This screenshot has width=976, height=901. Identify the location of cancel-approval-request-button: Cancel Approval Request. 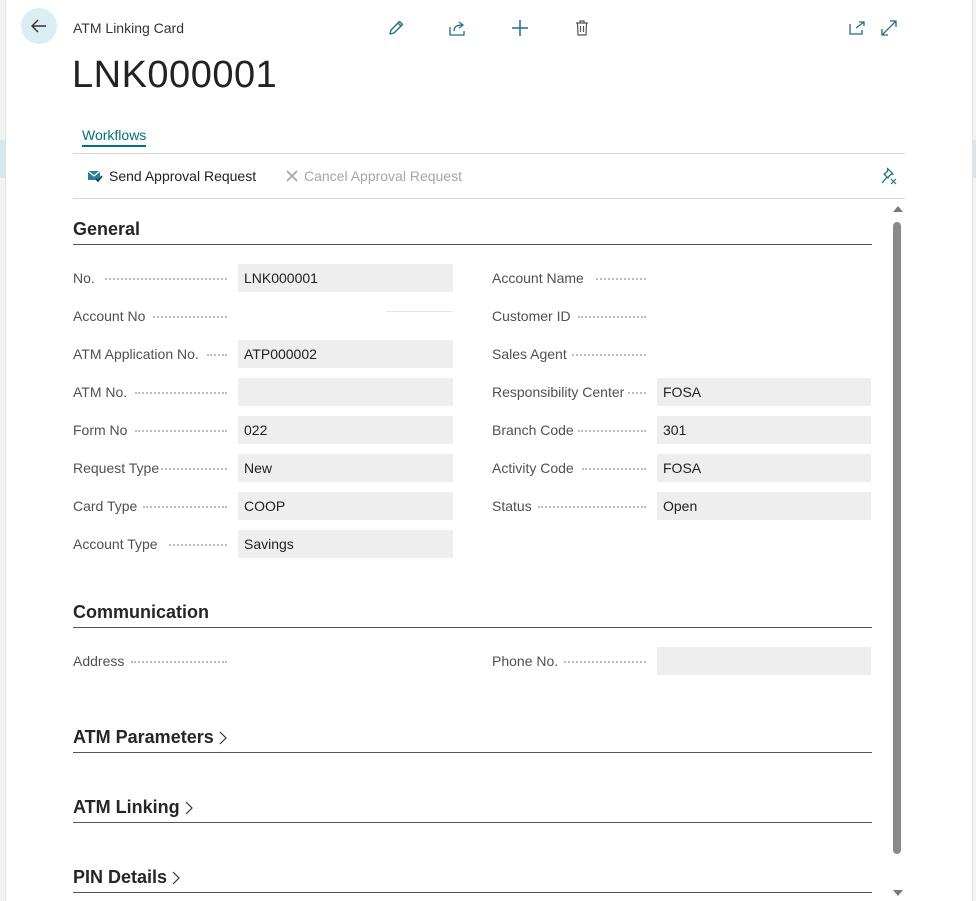
(374, 176).